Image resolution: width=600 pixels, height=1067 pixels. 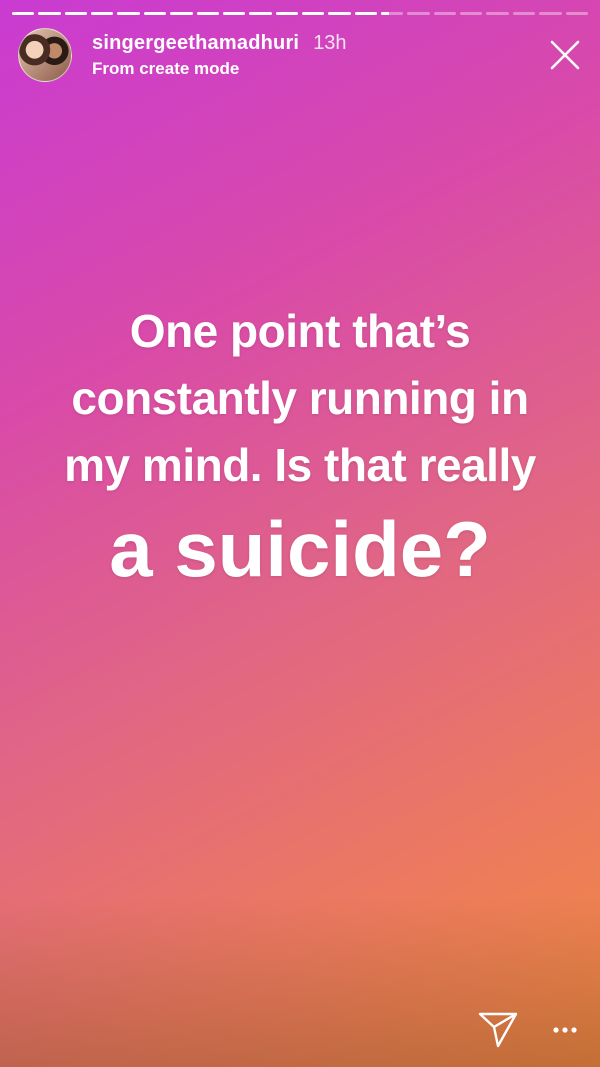 I want to click on footer-actions, so click(x=528, y=1030).